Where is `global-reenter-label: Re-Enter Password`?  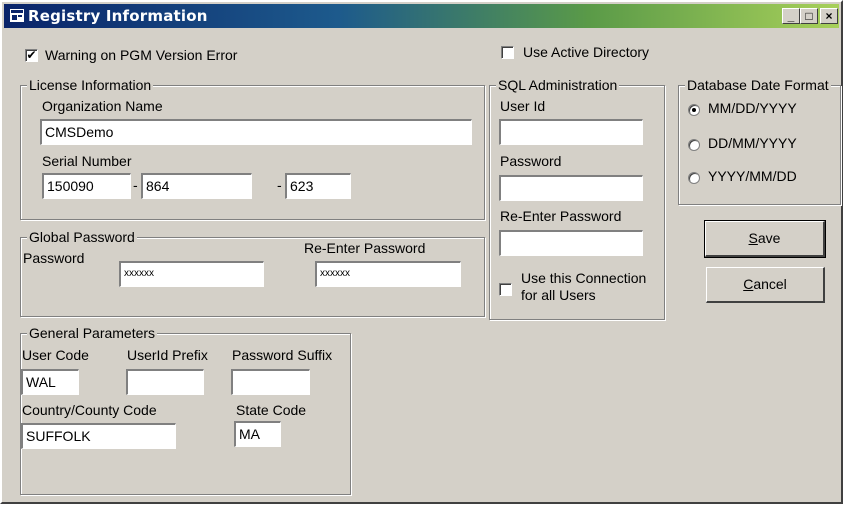
global-reenter-label: Re-Enter Password is located at coordinates (365, 248).